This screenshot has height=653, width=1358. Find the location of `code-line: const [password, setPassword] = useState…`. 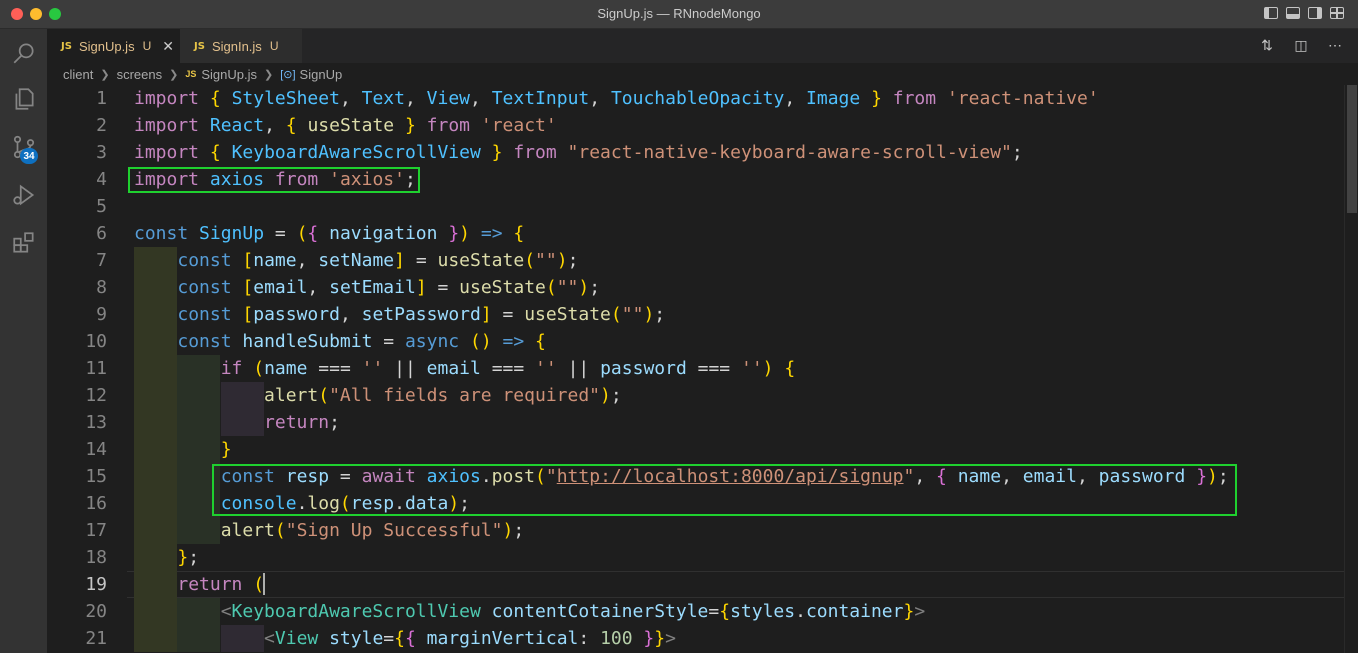

code-line: const [password, setPassword] = useState… is located at coordinates (399, 314).